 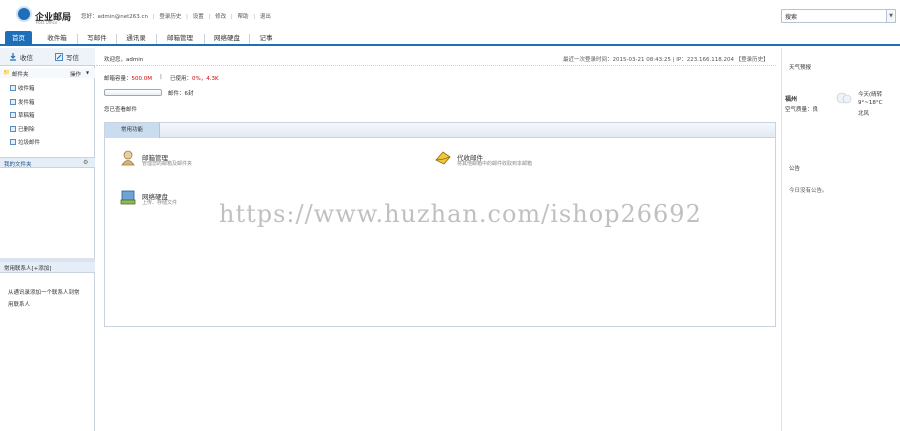 I want to click on tab-common-functions: 常用功能, so click(x=132, y=130).